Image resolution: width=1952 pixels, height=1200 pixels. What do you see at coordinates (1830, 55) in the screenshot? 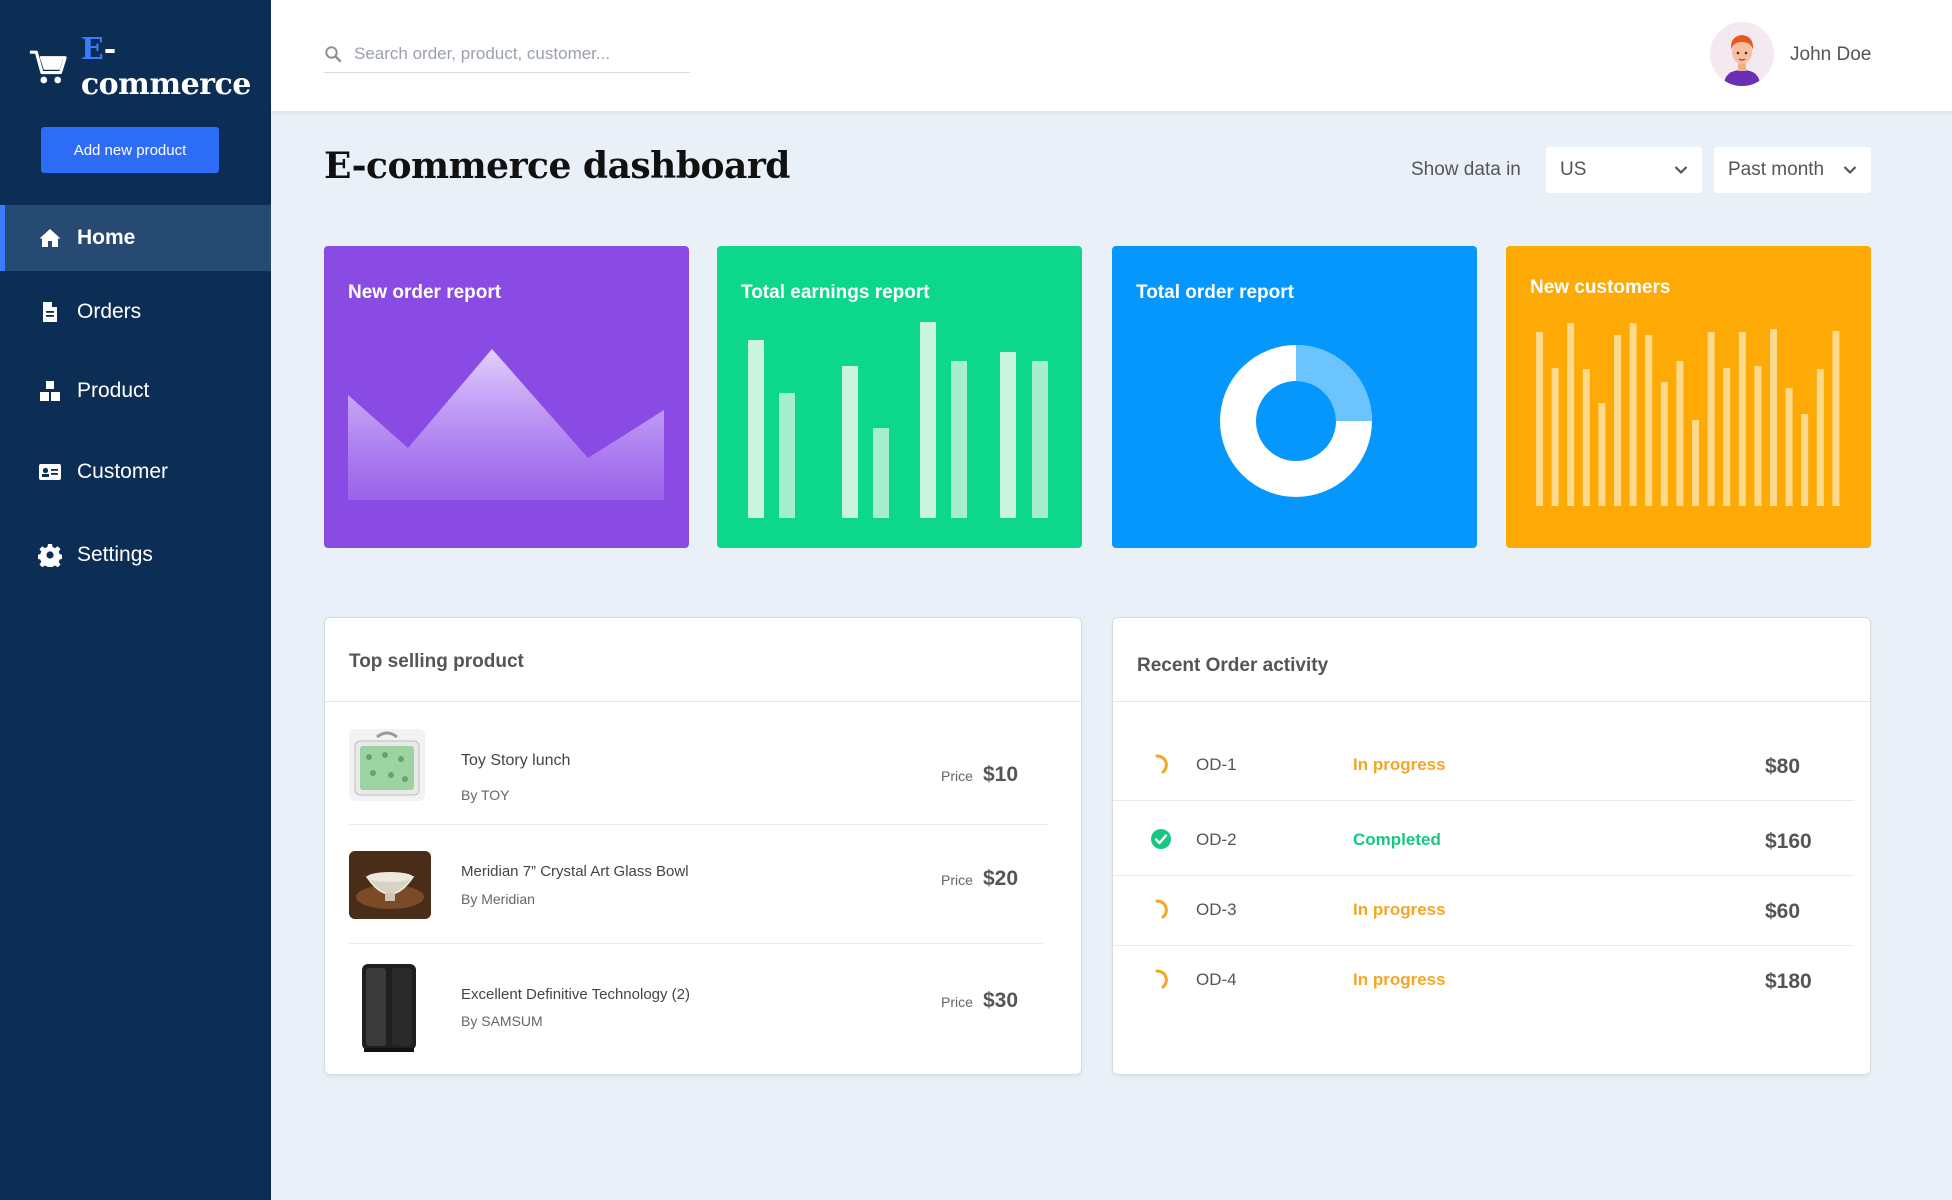
I see `user-name: John Doe` at bounding box center [1830, 55].